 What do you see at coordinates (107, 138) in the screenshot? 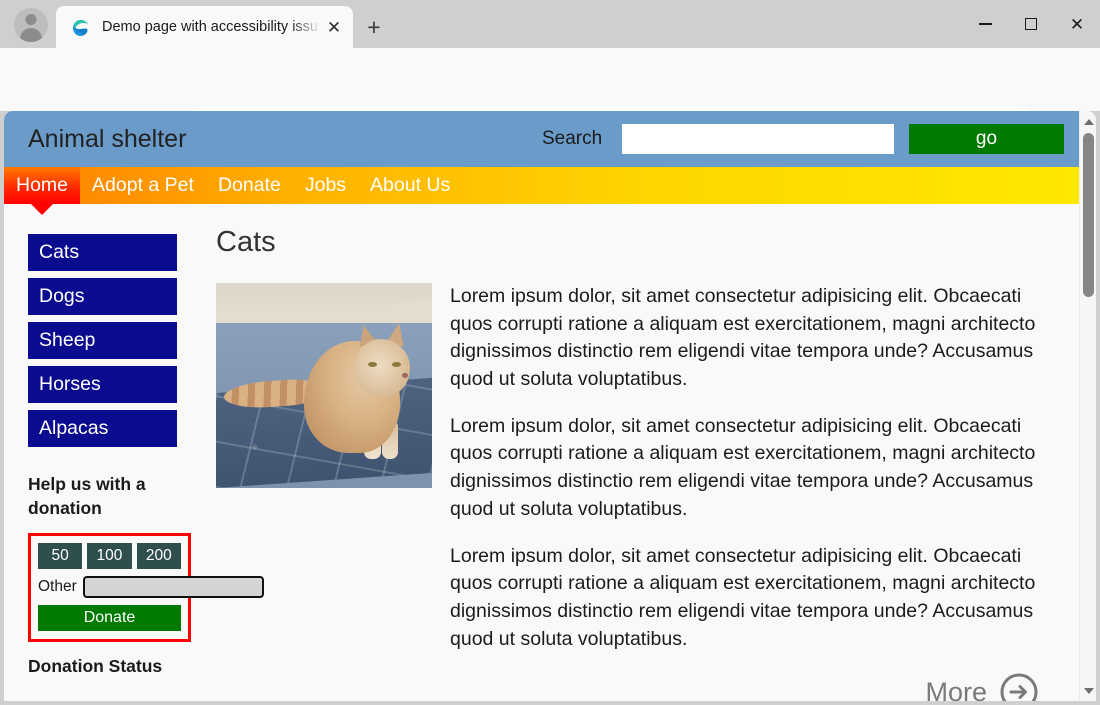
I see `site-title: Animal shelter` at bounding box center [107, 138].